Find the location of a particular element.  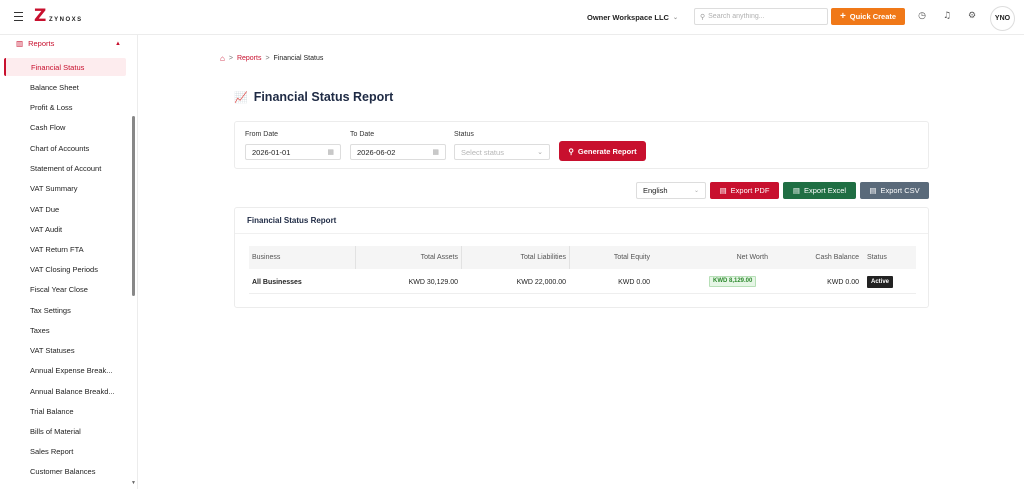

sidebar-item-vat-return-fta: VAT Return FTA is located at coordinates (75, 249).